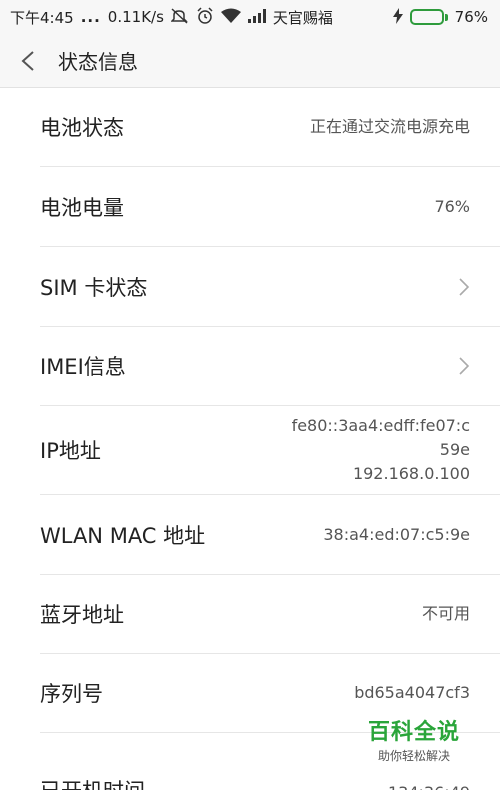 The image size is (500, 790). I want to click on row-label: WLAN MAC 地址, so click(123, 535).